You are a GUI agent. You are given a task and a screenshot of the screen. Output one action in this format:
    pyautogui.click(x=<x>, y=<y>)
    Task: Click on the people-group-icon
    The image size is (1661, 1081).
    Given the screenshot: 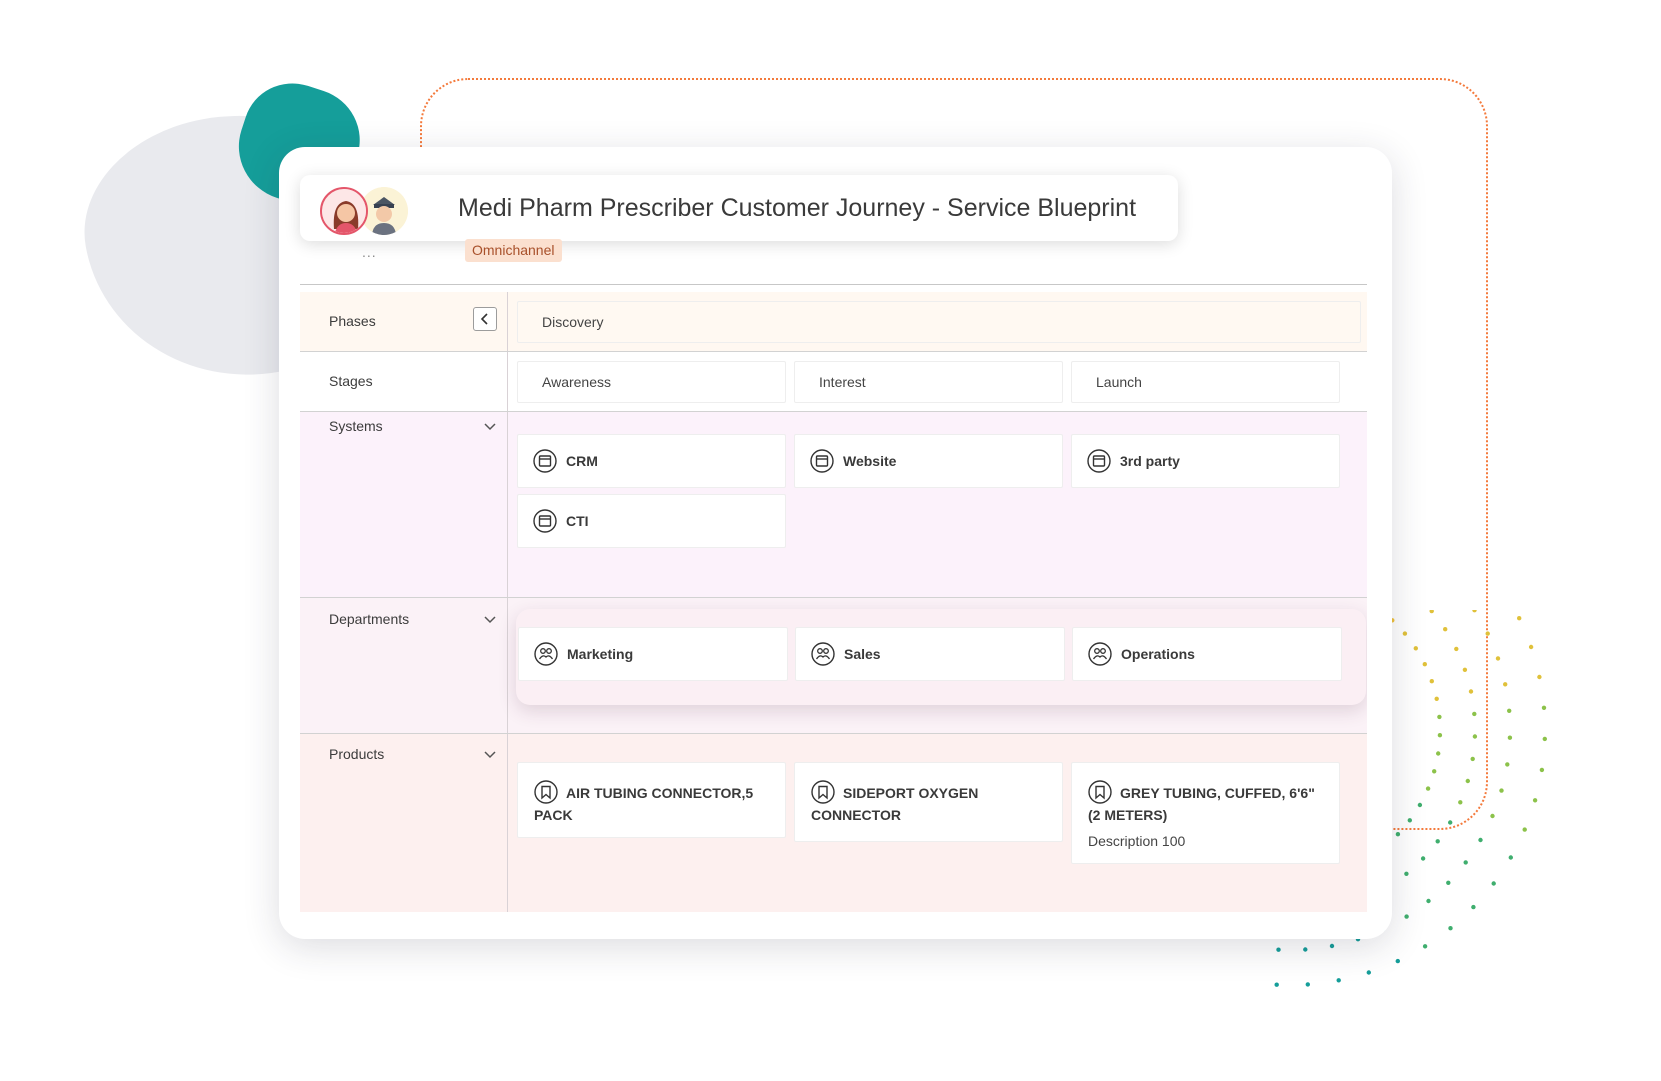 What is the action you would take?
    pyautogui.click(x=823, y=654)
    